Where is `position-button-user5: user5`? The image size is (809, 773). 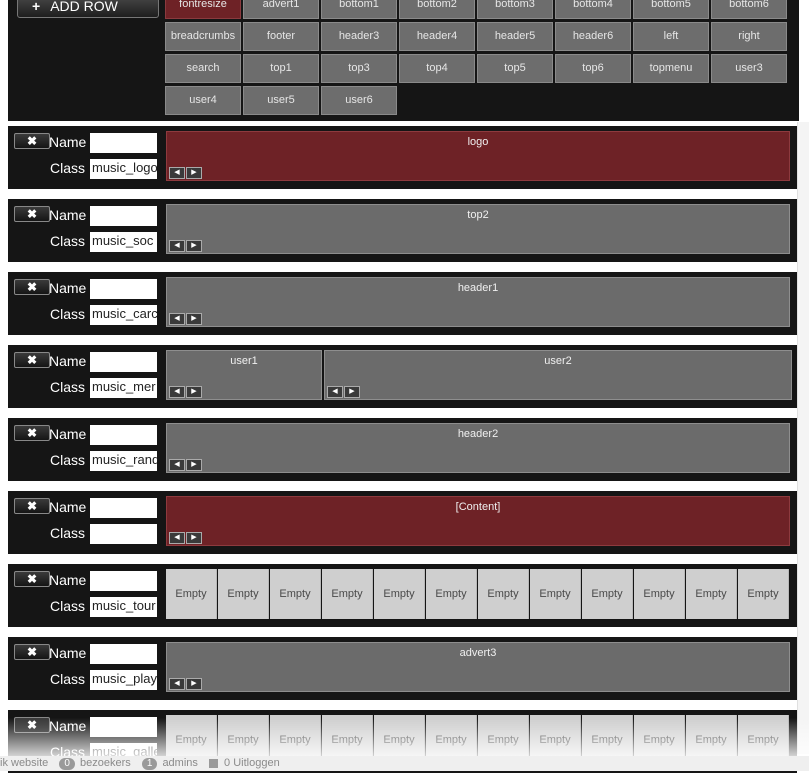
position-button-user5: user5 is located at coordinates (281, 100).